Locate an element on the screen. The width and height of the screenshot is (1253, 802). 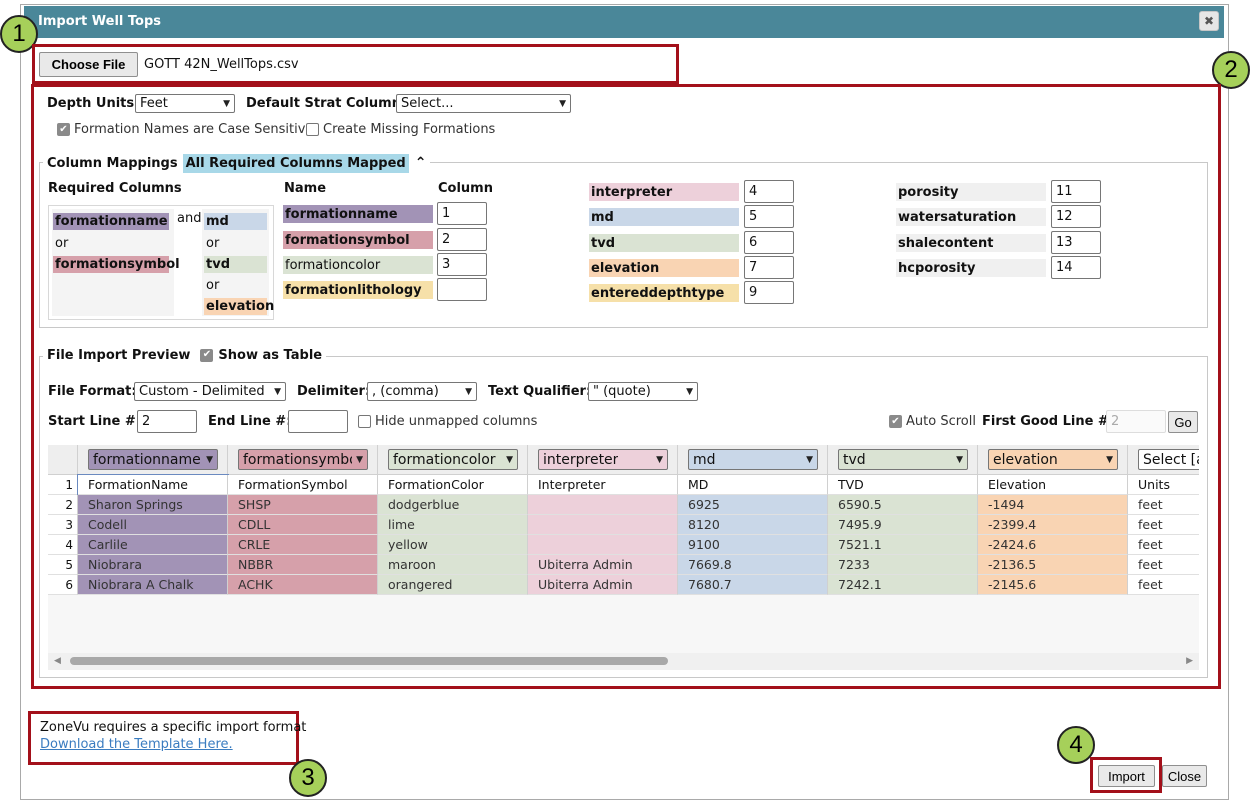
required-formationsymbol: formationsymbol is located at coordinates (116, 264).